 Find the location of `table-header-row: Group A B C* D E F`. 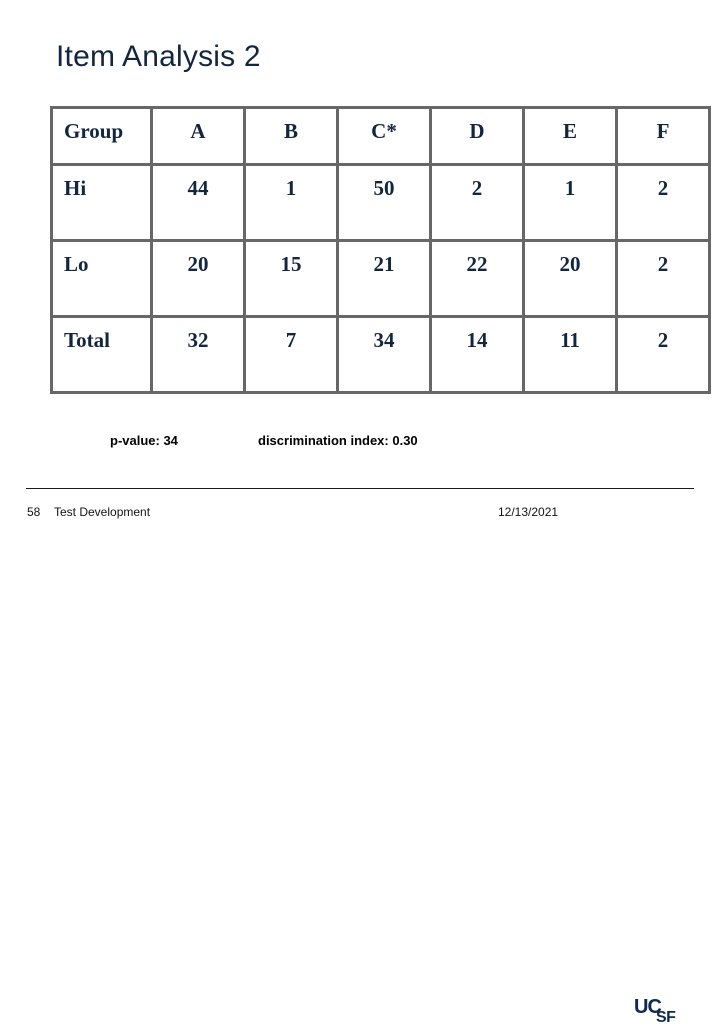

table-header-row: Group A B C* D E F is located at coordinates (380, 136).